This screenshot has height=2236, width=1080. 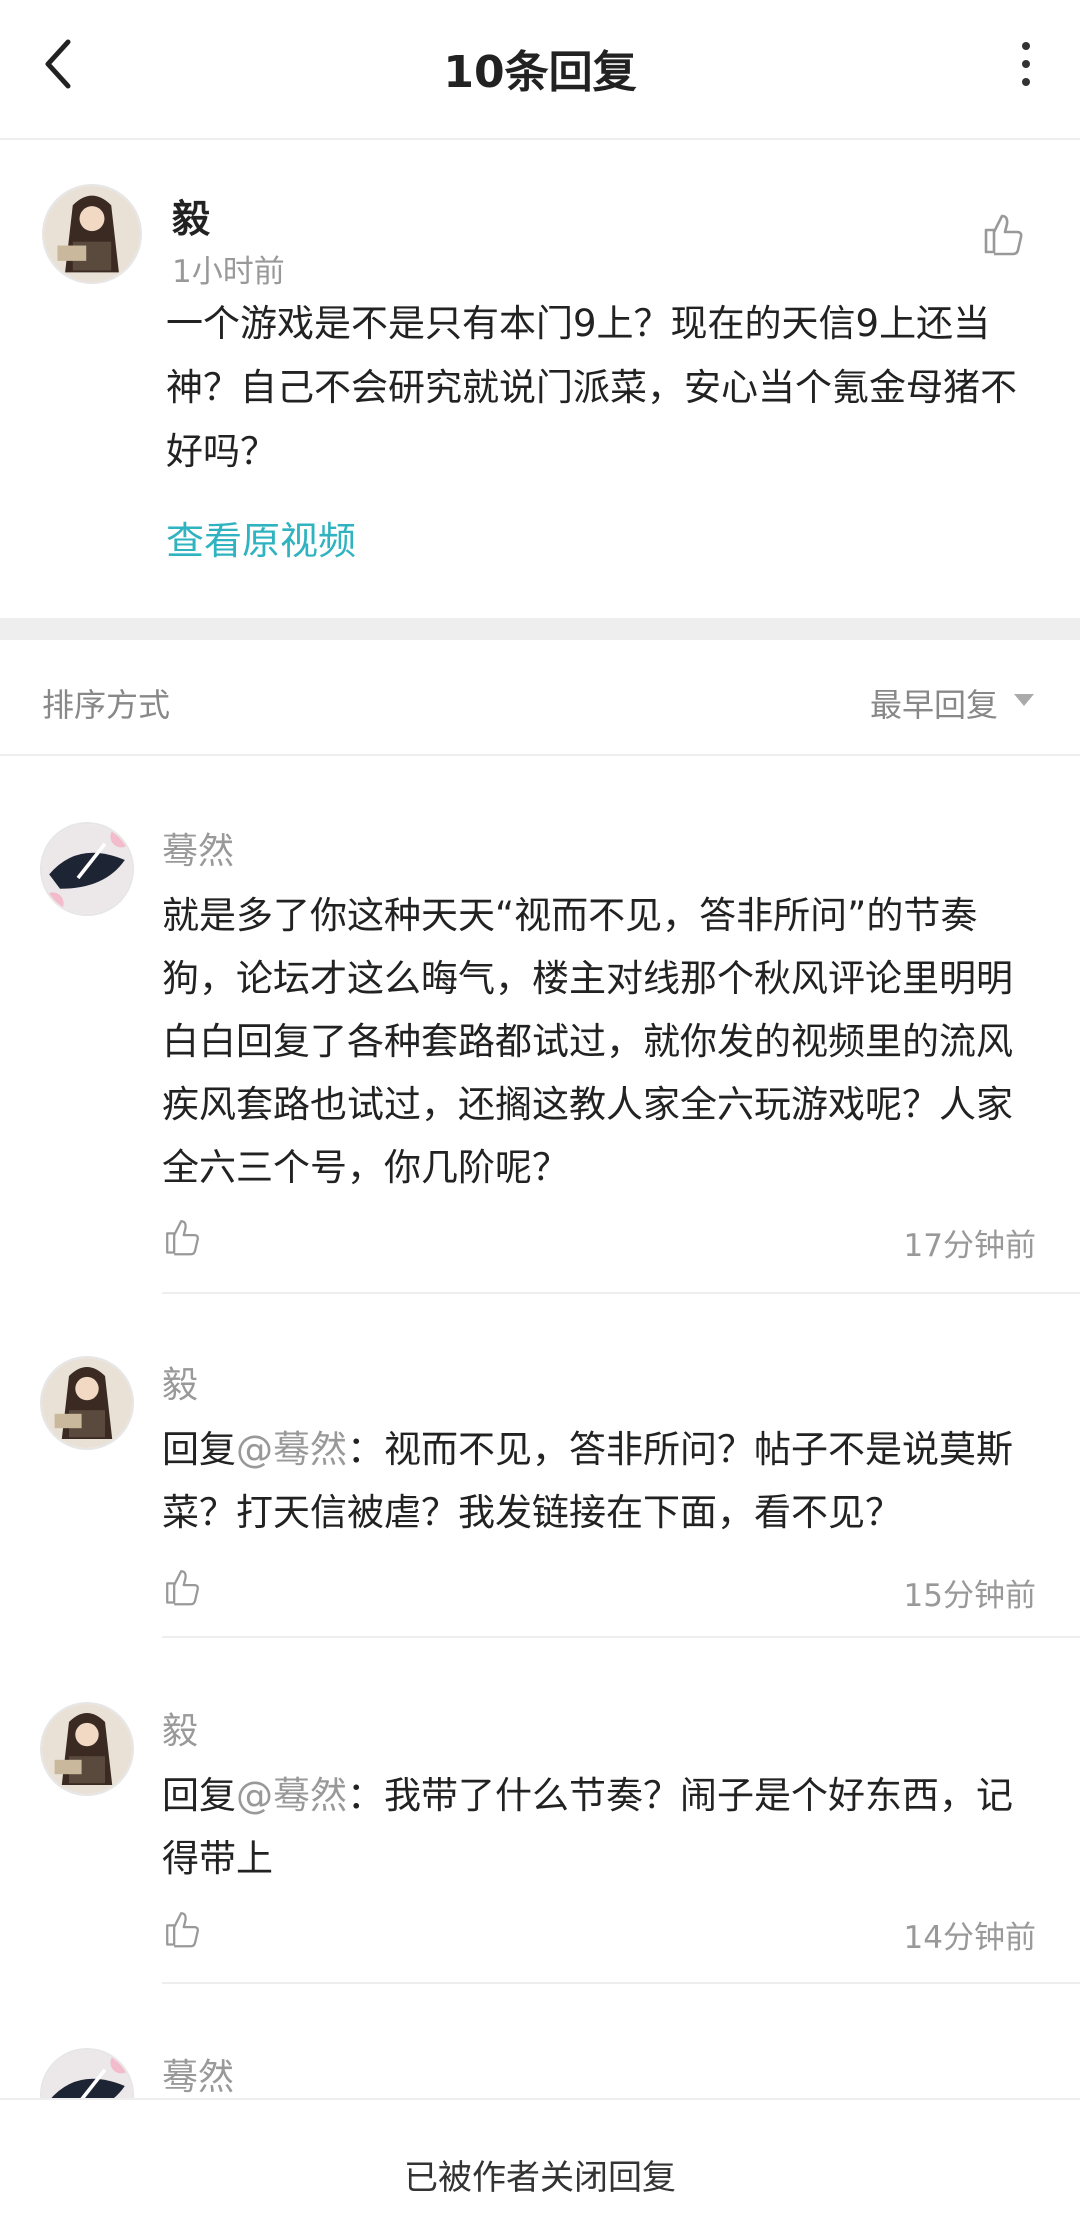 What do you see at coordinates (228, 272) in the screenshot?
I see `post-timestamp: 1小时前` at bounding box center [228, 272].